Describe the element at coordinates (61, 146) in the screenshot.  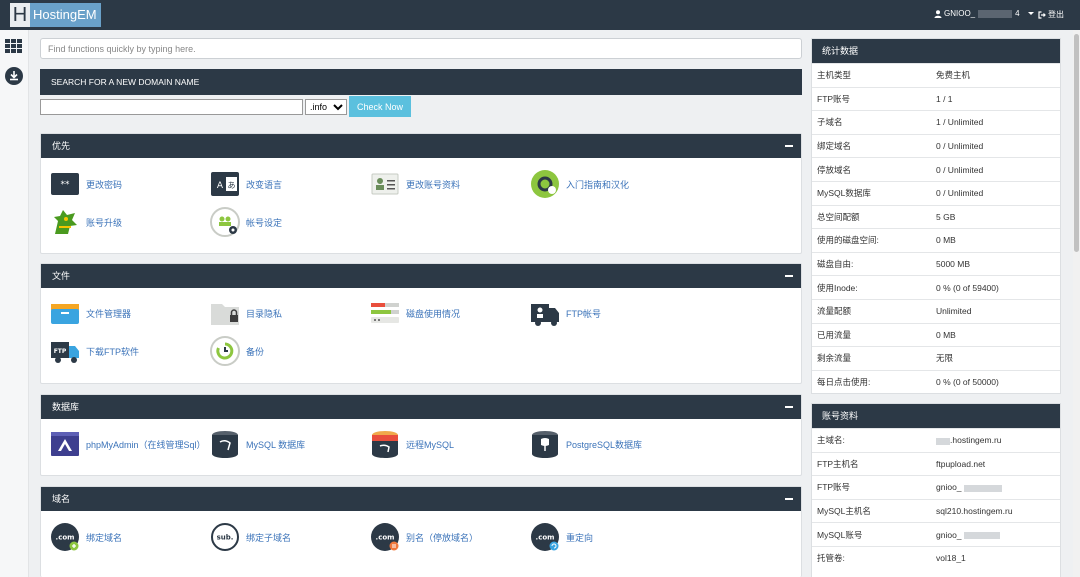
I see `section-title: 优先` at that location.